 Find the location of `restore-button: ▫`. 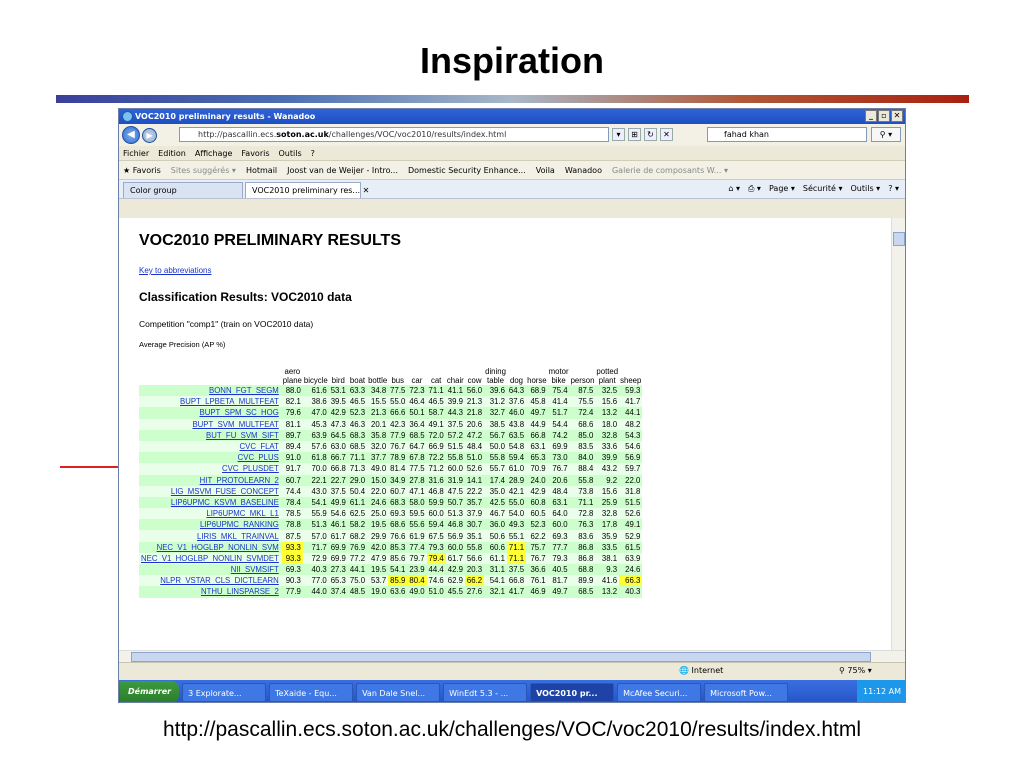

restore-button: ▫ is located at coordinates (884, 116).